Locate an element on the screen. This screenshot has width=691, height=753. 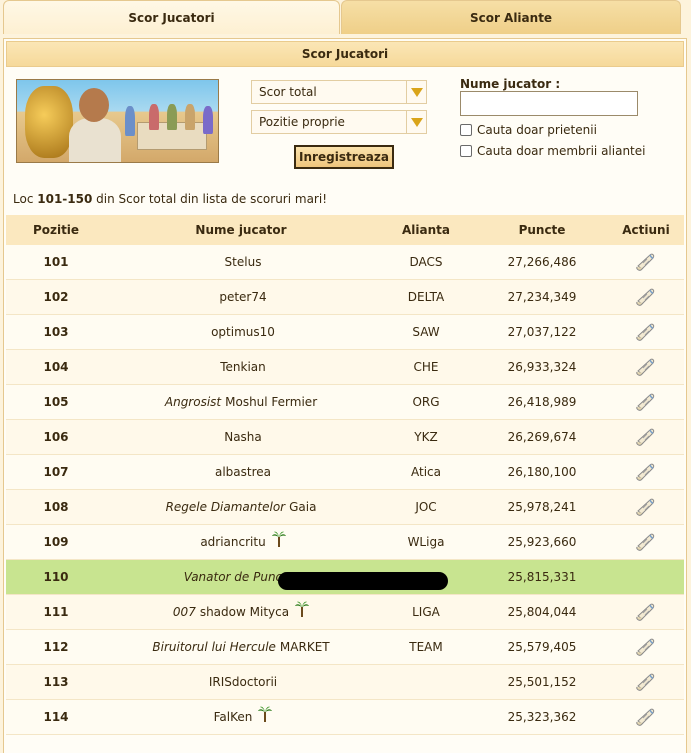
alliance-link: DACS is located at coordinates (426, 262).